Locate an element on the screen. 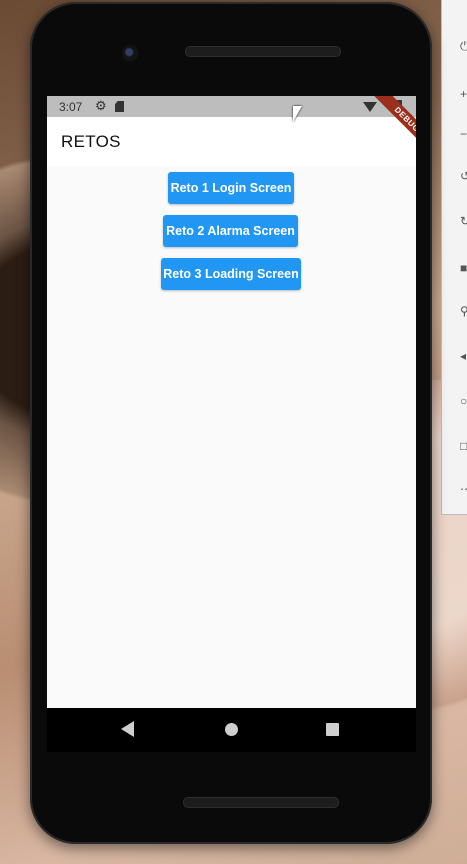 The image size is (467, 864). home-icon is located at coordinates (231, 729).